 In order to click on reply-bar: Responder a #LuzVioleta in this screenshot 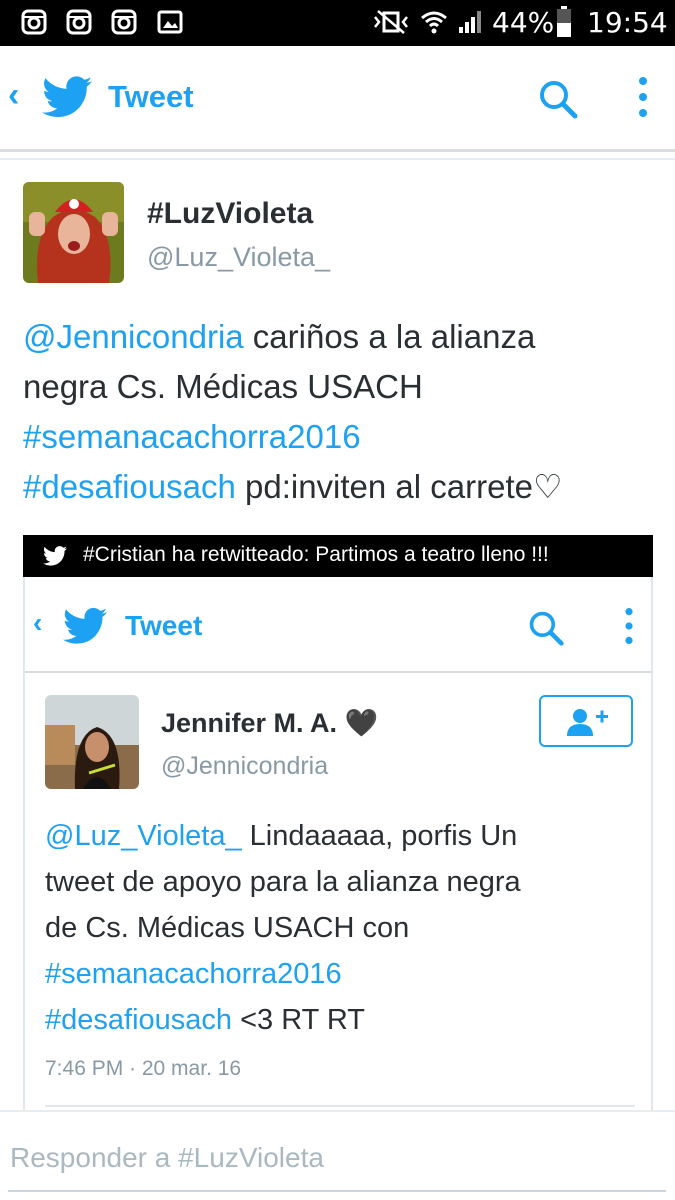, I will do `click(337, 1155)`.